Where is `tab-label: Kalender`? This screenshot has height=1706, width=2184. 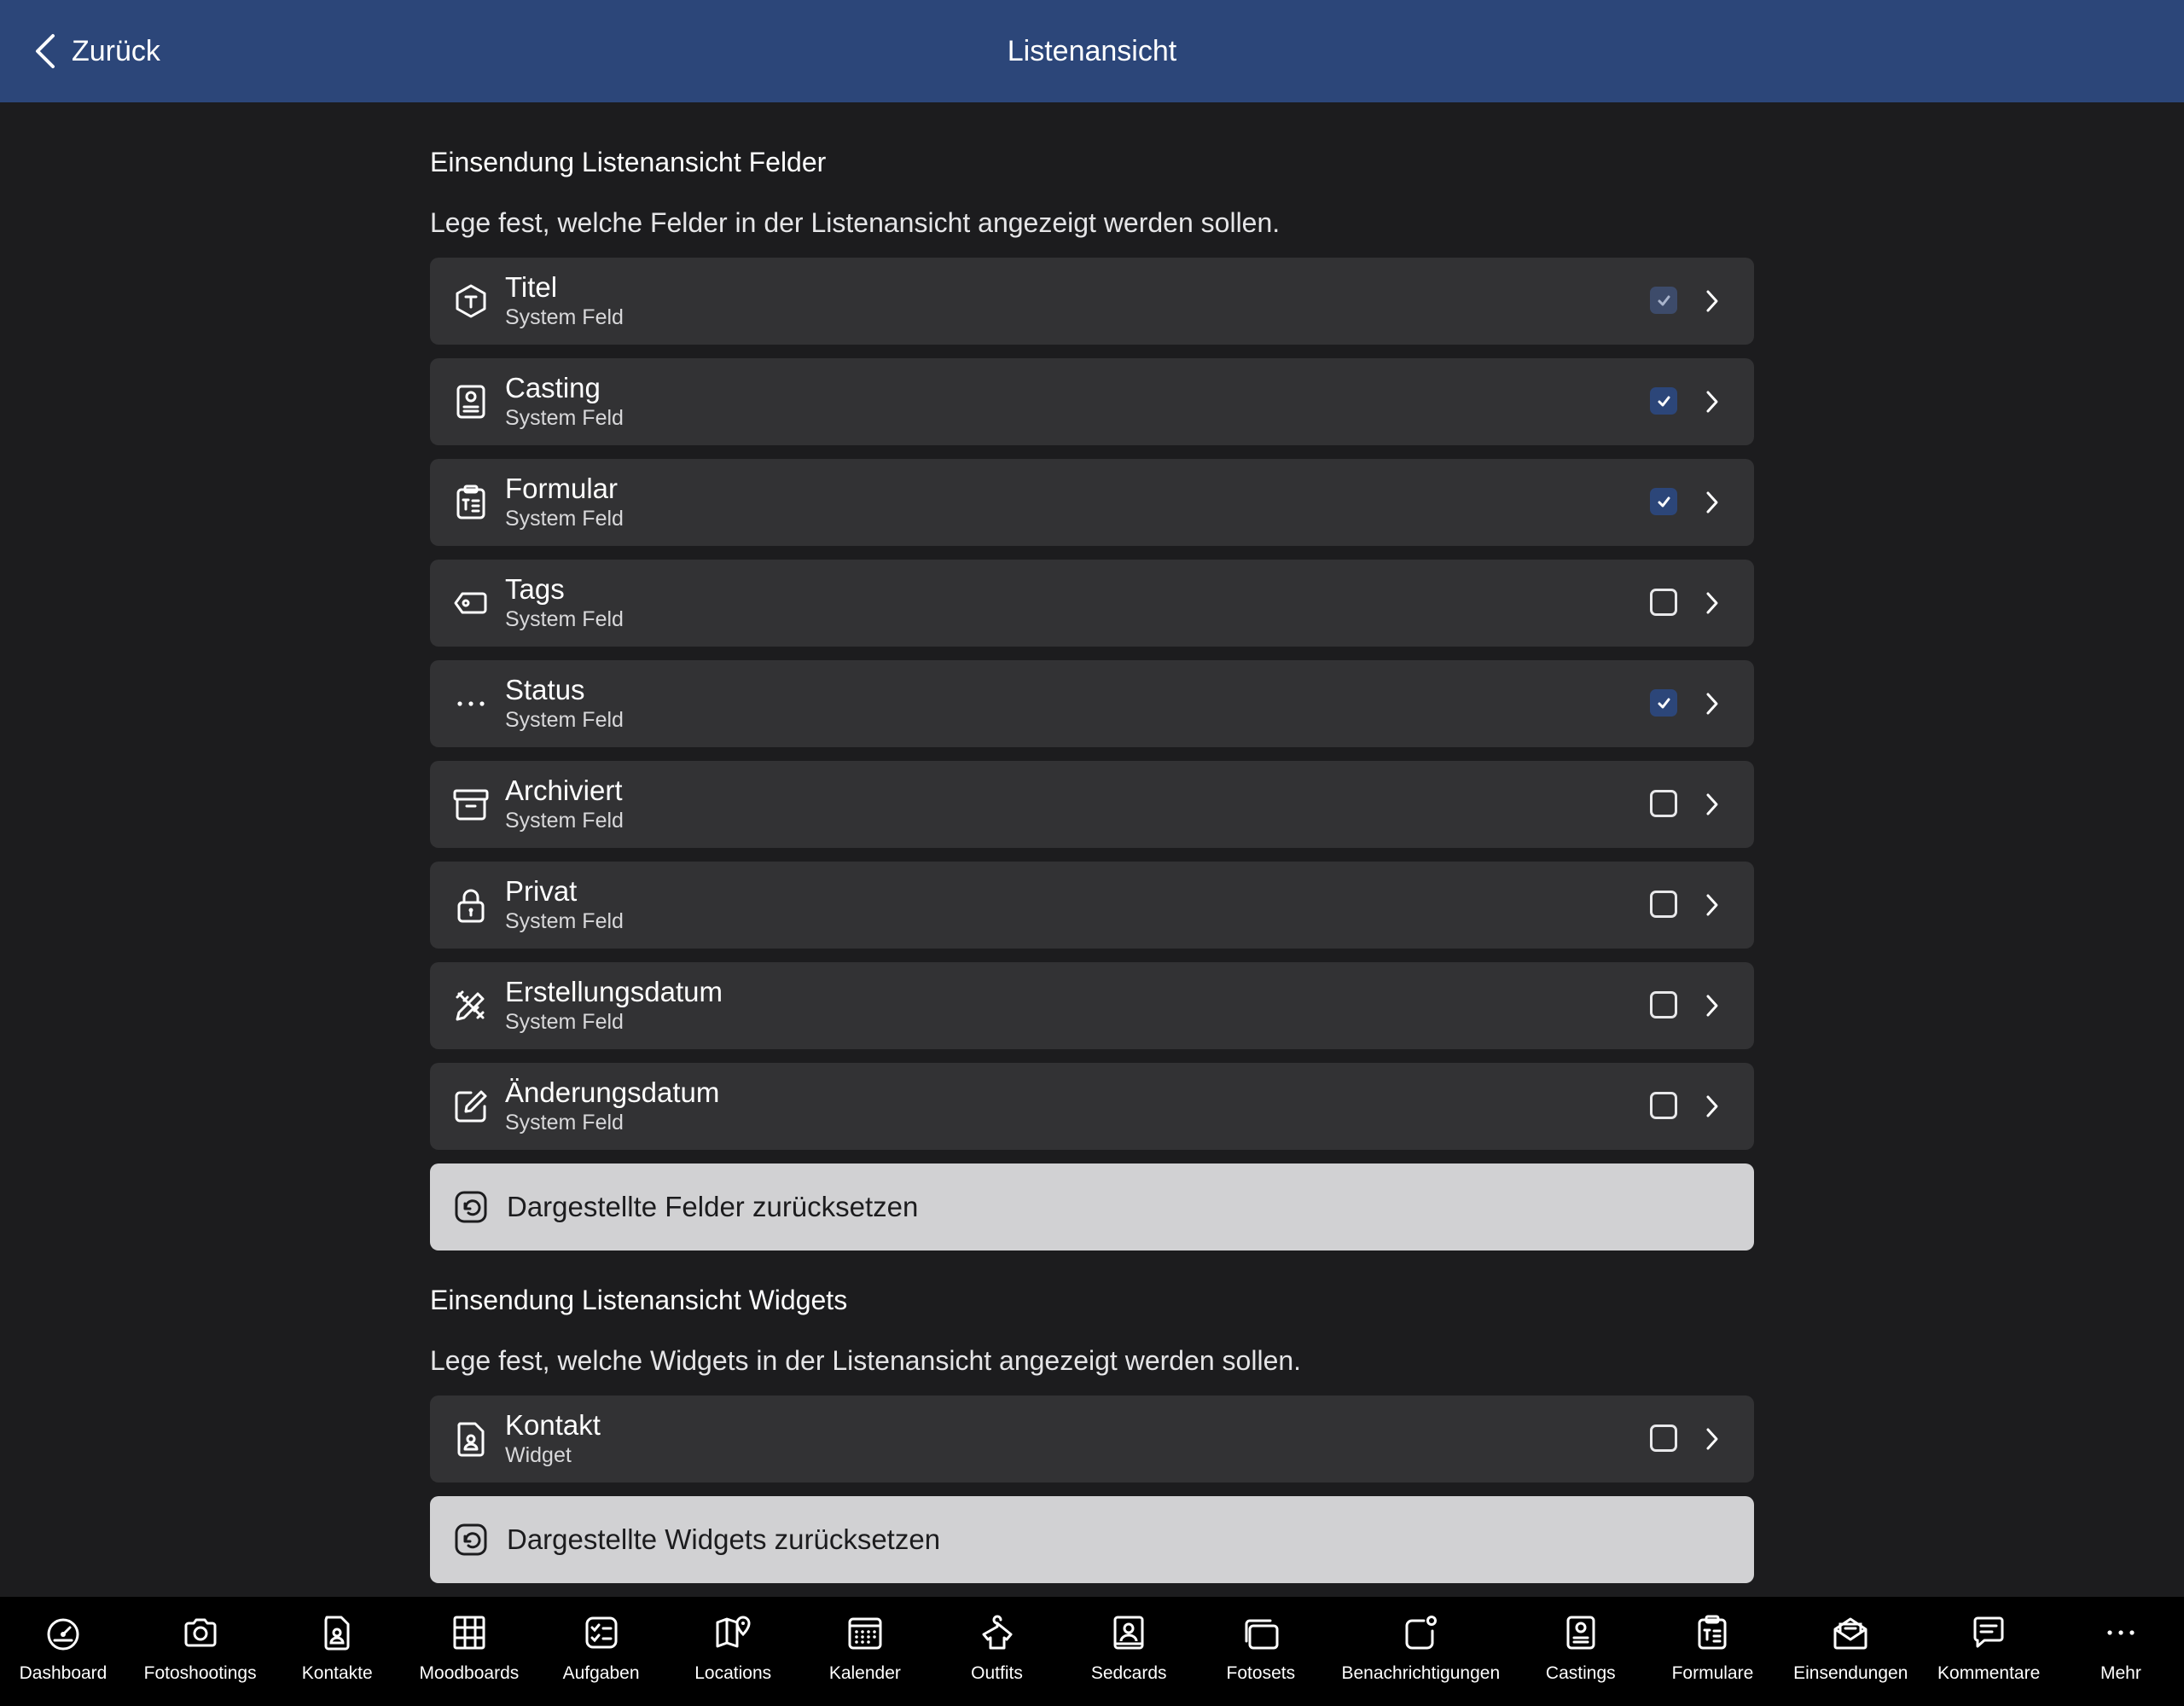
tab-label: Kalender is located at coordinates (864, 1673).